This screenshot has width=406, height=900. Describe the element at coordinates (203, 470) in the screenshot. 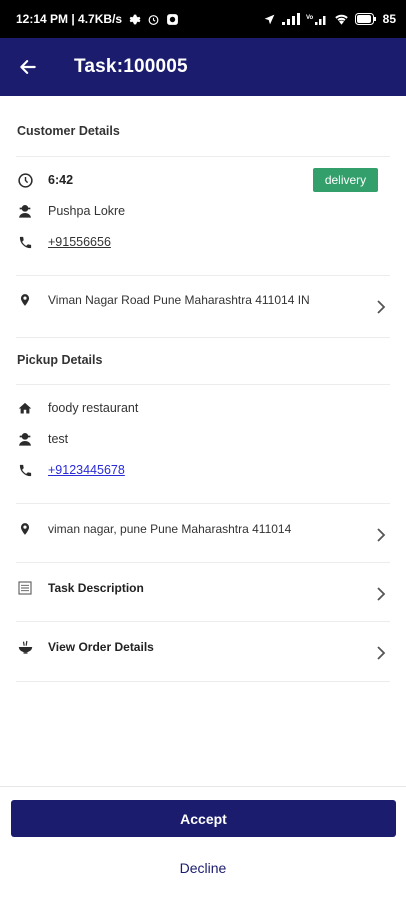

I see `pickup-phone-row: +9123445678` at that location.